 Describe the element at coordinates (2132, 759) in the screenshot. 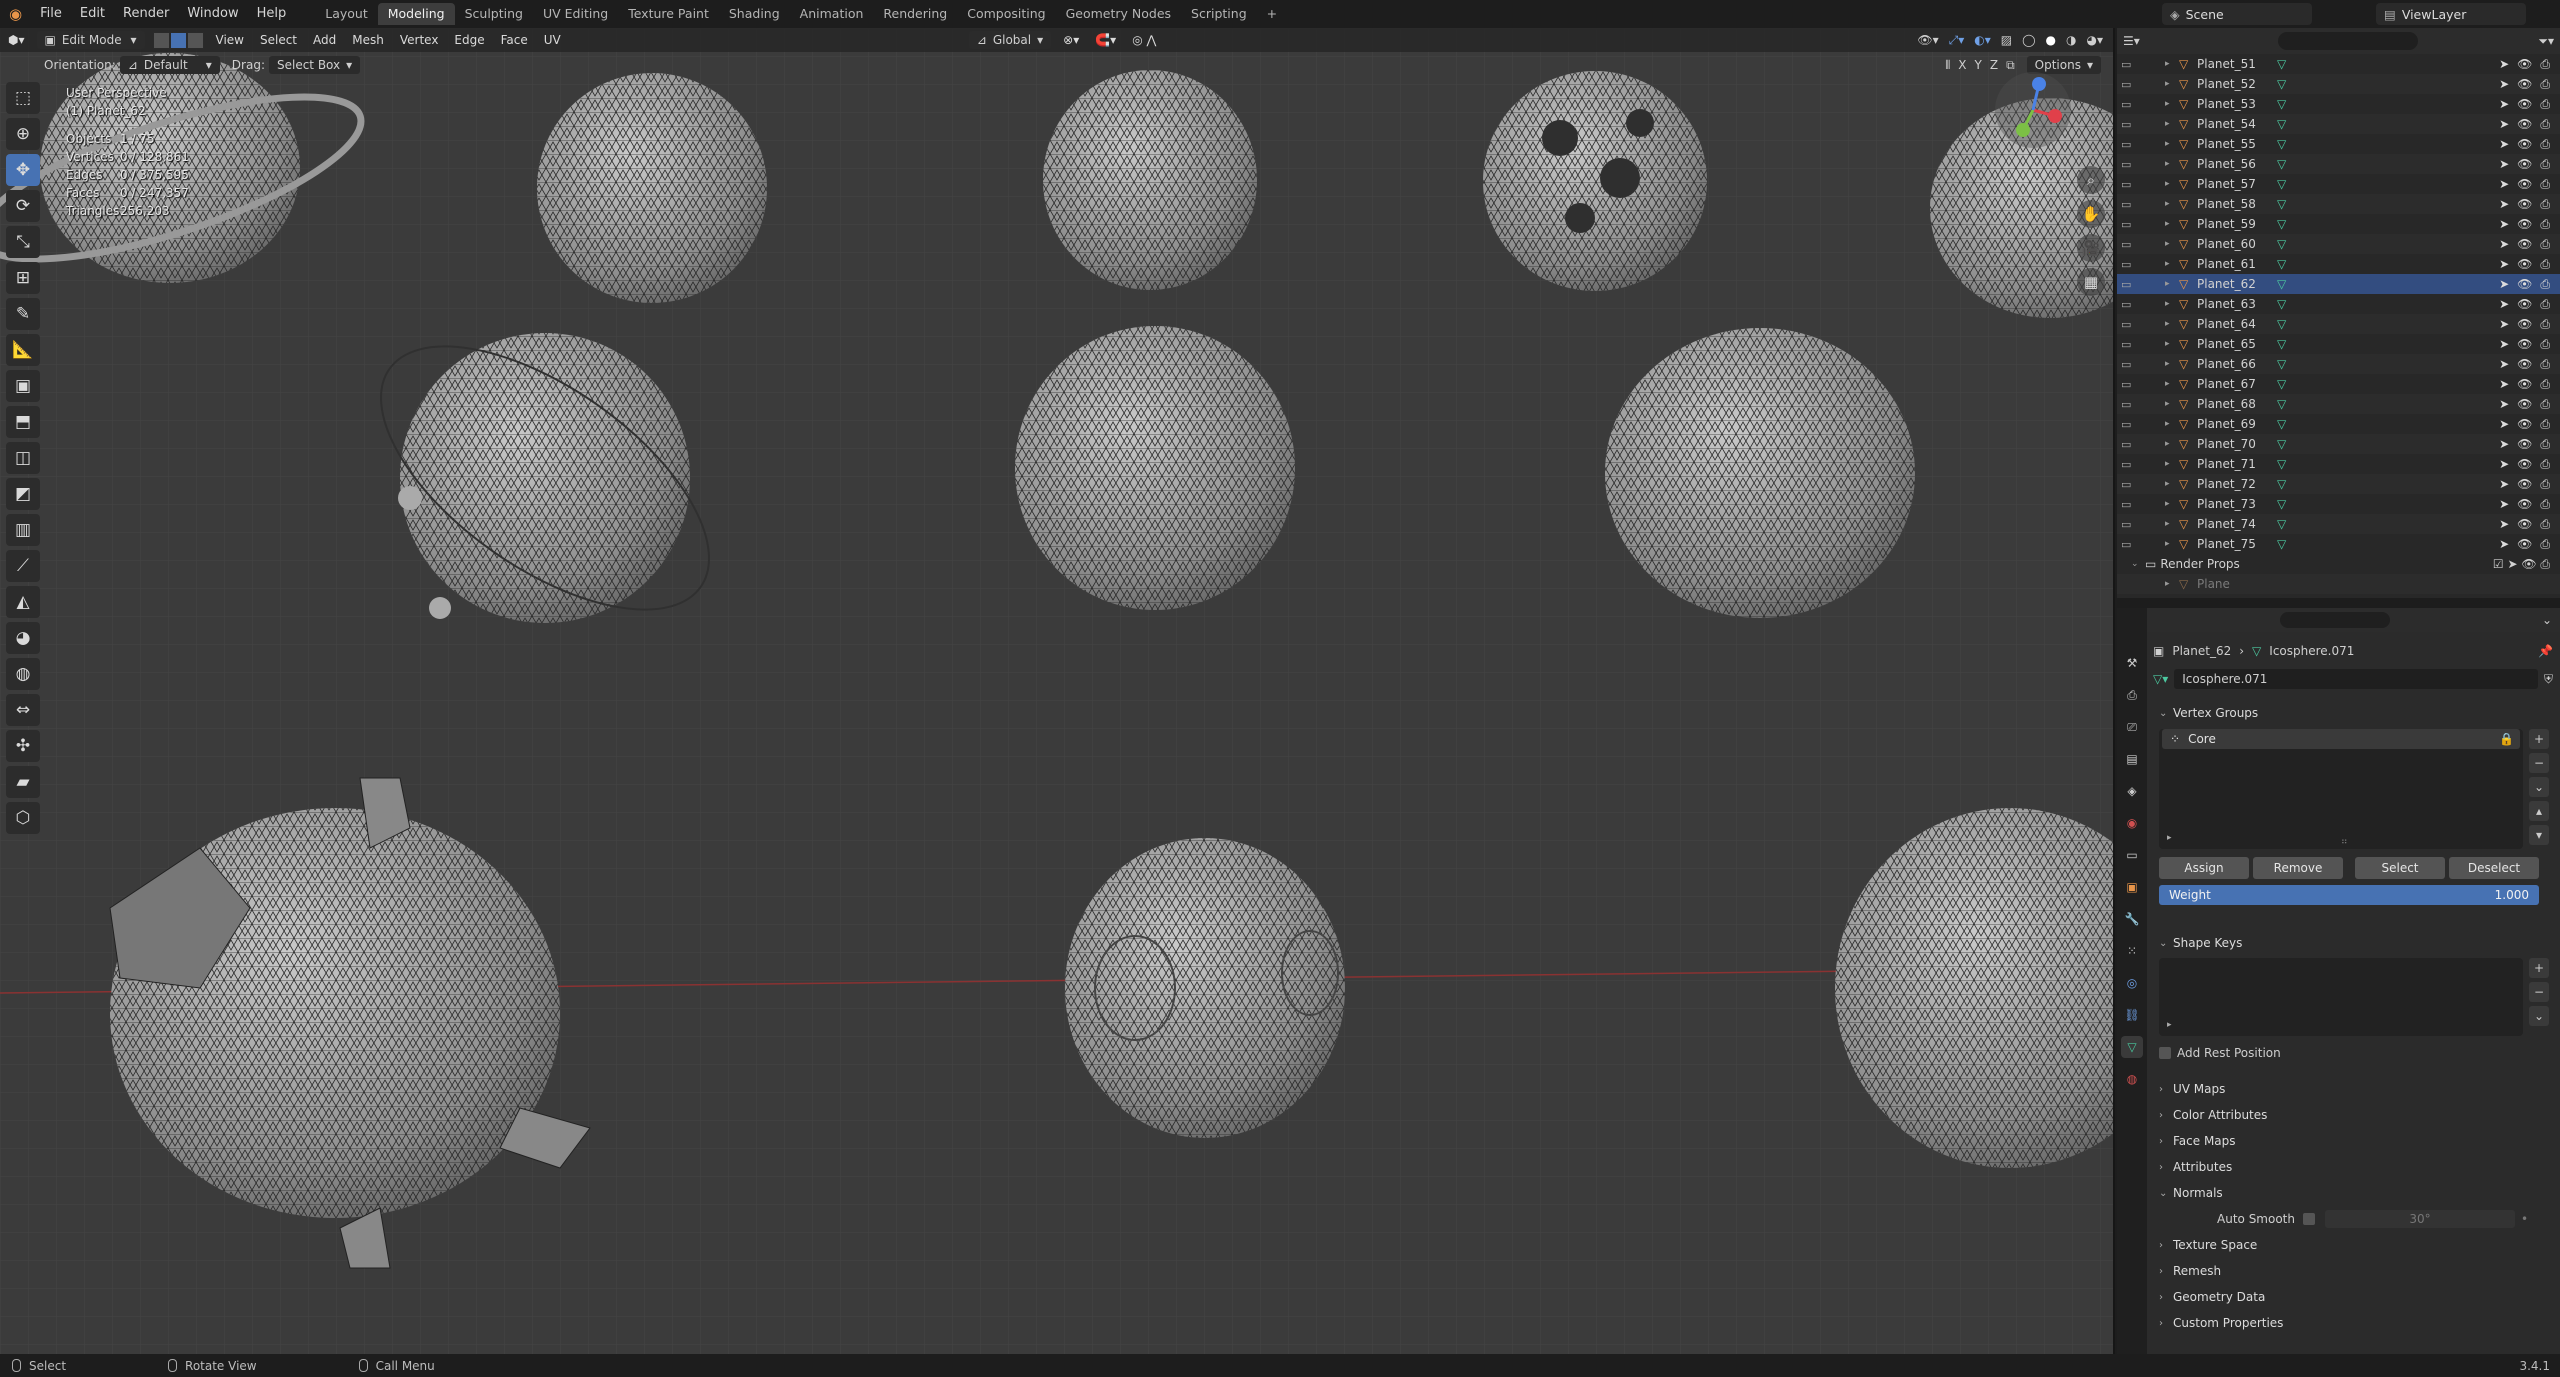

I see `view-layer-tab-icon: ▤` at that location.